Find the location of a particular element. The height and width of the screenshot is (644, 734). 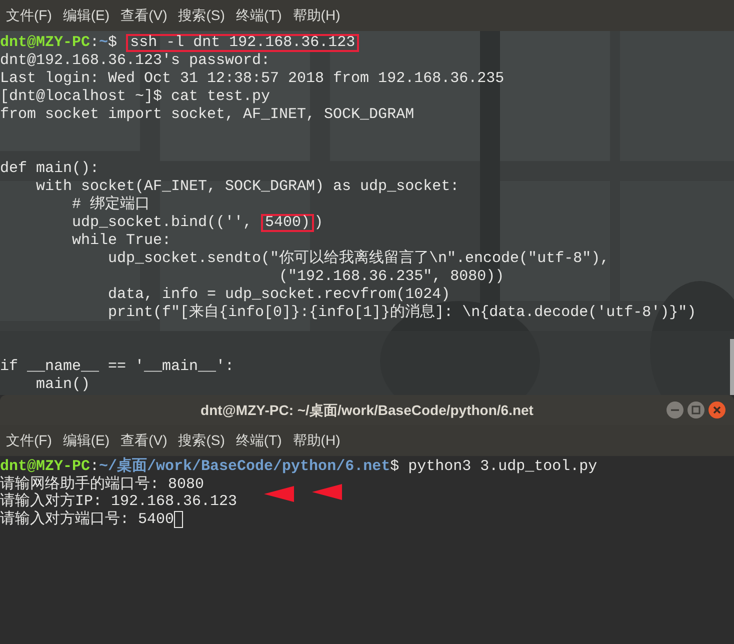

terminal-text: 请输网络助手的端口号: 8080 is located at coordinates (102, 484).